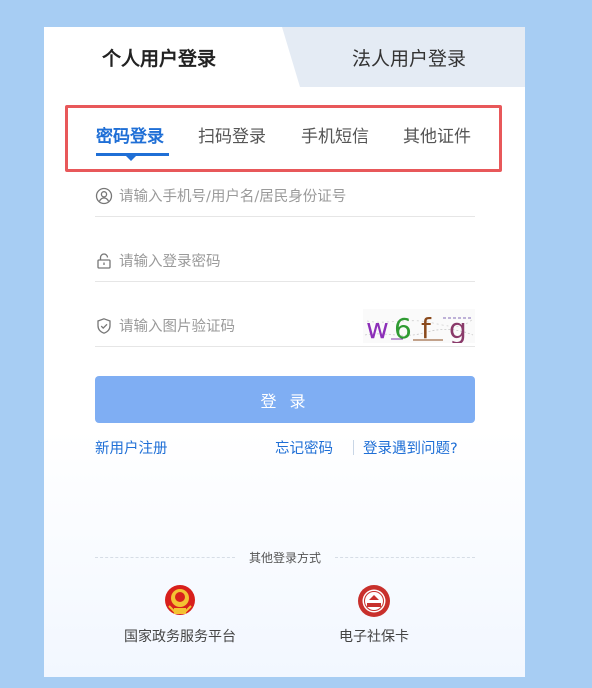 This screenshot has width=592, height=688. Describe the element at coordinates (232, 195) in the screenshot. I see `account-input: 请输入手机号/用户名/居民身份证号` at that location.